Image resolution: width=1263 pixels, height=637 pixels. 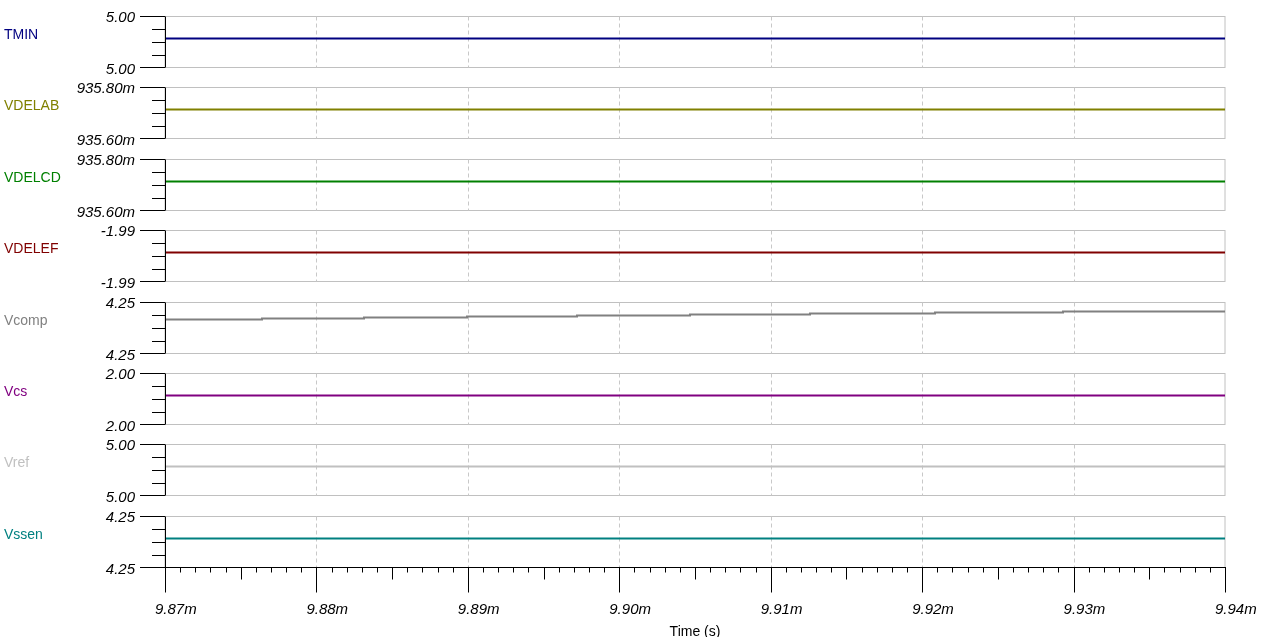 I want to click on trace-label: Vcs, so click(x=16, y=390).